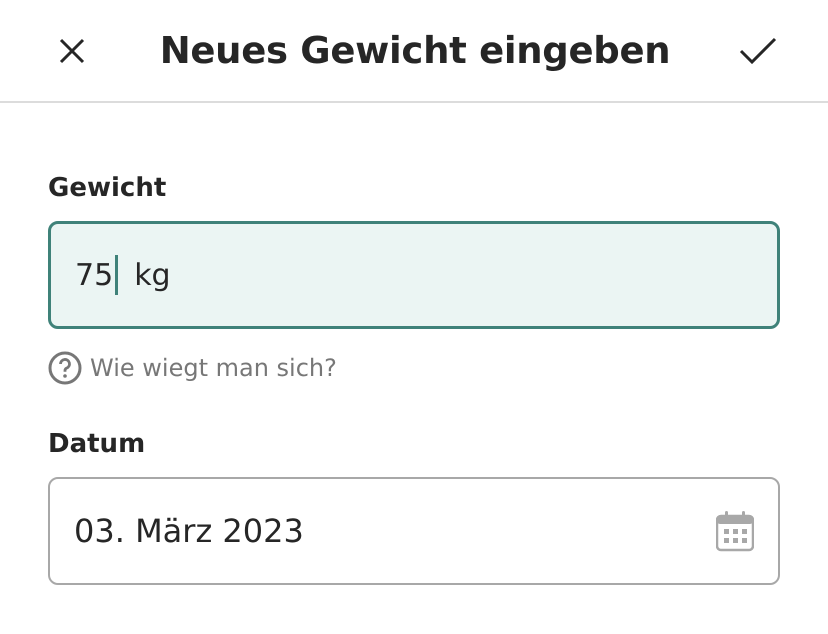 This screenshot has height=634, width=828. What do you see at coordinates (189, 531) in the screenshot?
I see `field-value: 03. März 2023` at bounding box center [189, 531].